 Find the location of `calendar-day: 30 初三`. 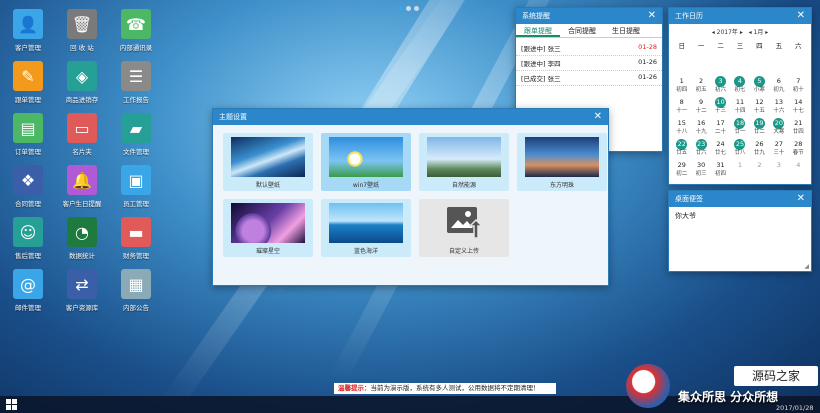

calendar-day: 30 初三 is located at coordinates (700, 169).